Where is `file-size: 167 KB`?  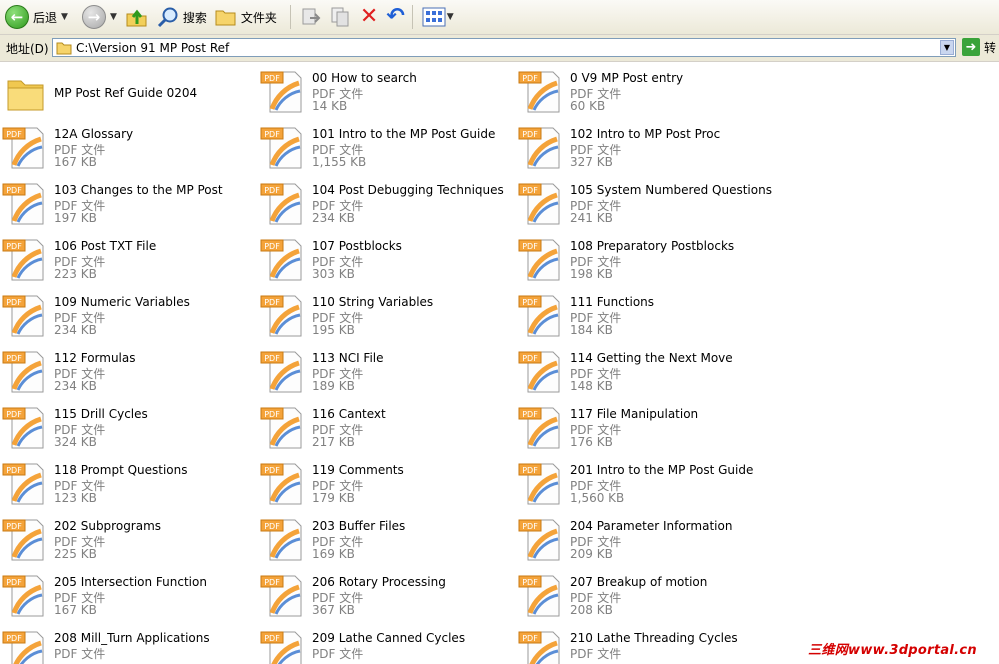
file-size: 167 KB is located at coordinates (75, 162).